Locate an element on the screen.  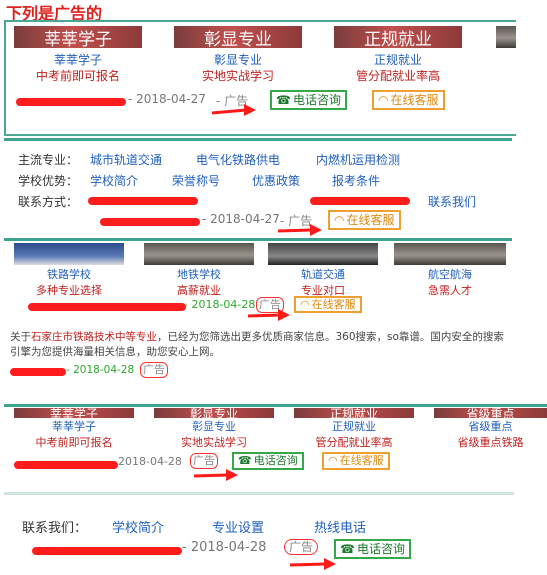
ad1-banner-1: 莘莘学子 is located at coordinates (78, 37).